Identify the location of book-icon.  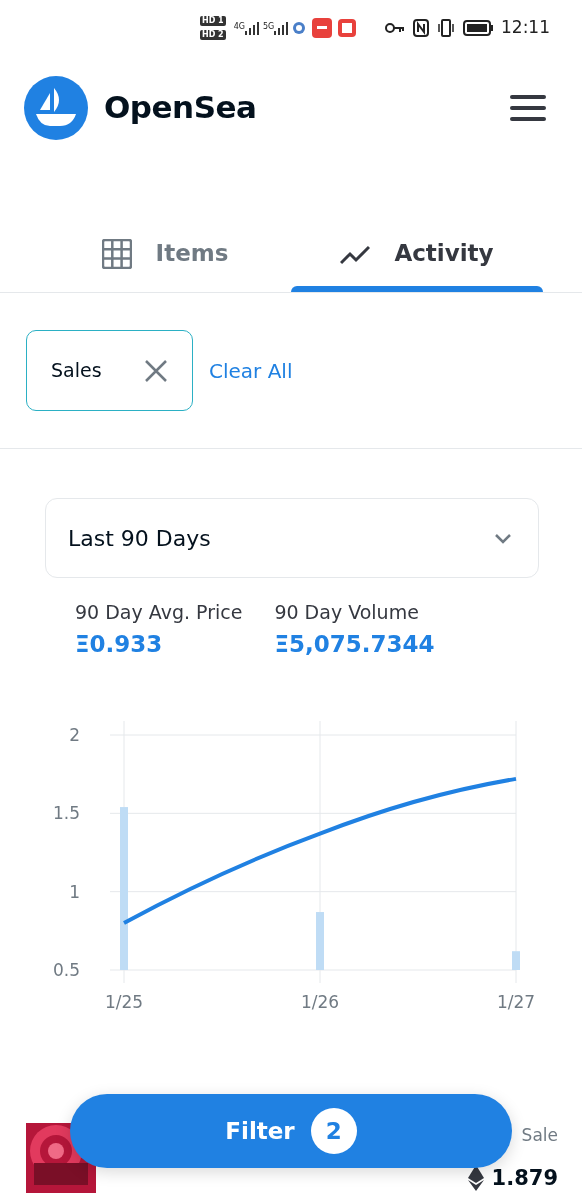
(347, 27).